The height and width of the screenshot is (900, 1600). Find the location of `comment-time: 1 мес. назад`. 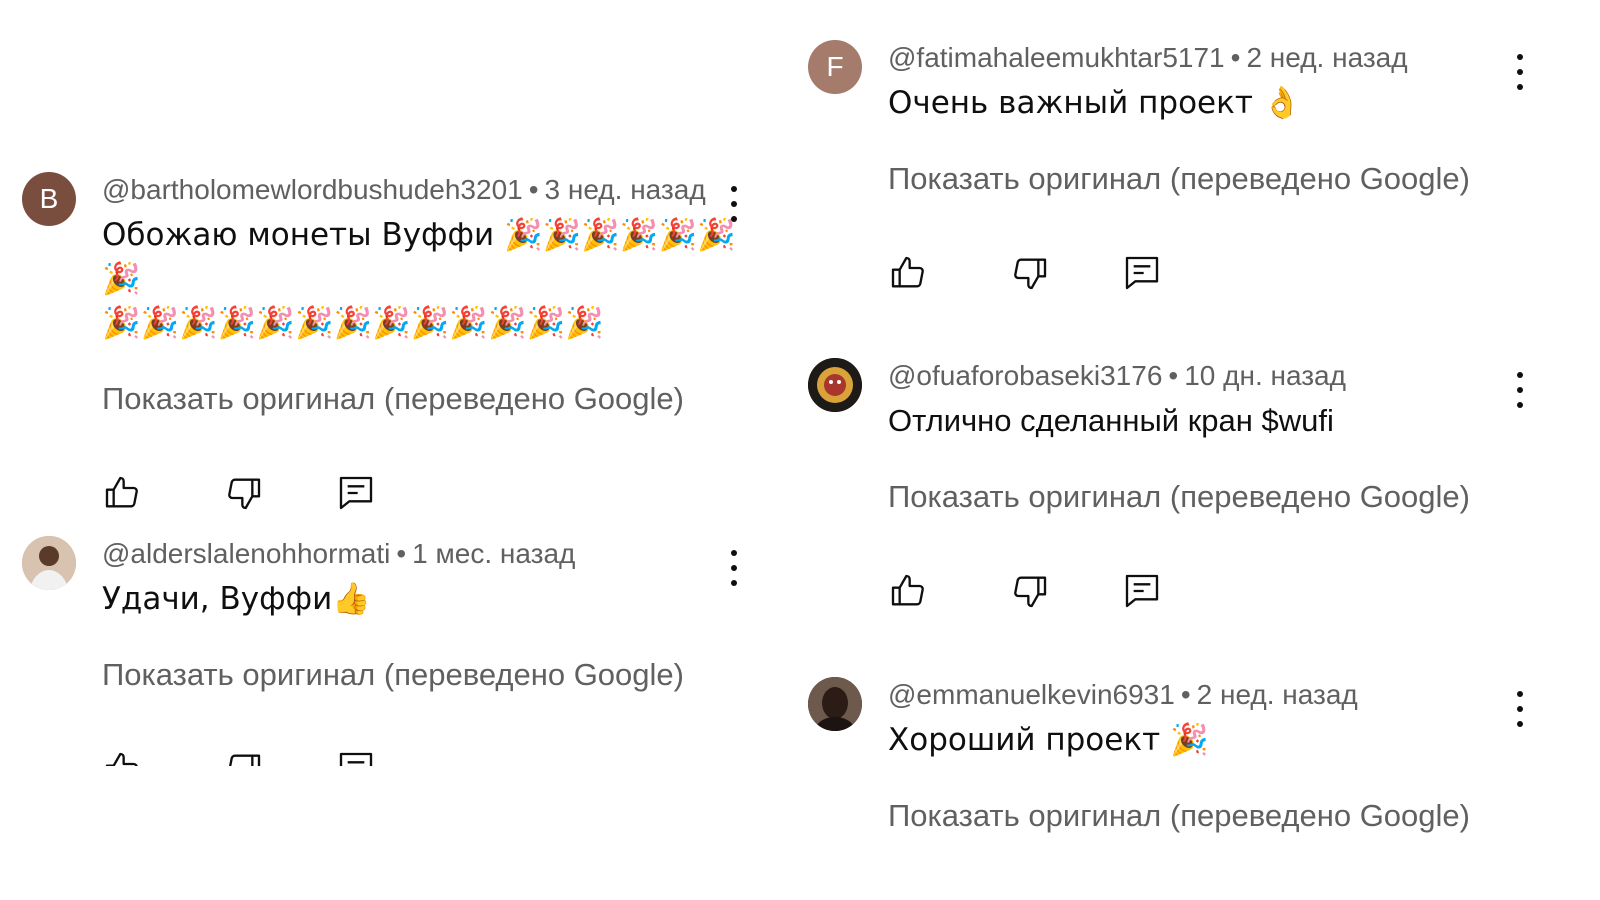

comment-time: 1 мес. назад is located at coordinates (493, 553).